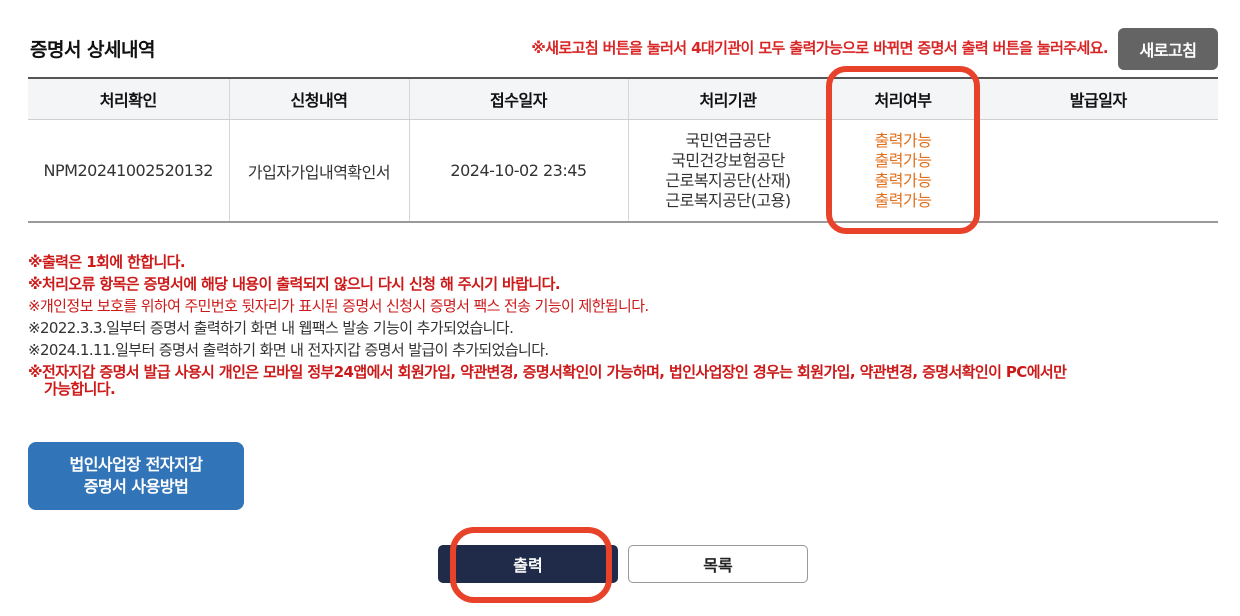 The width and height of the screenshot is (1240, 616). I want to click on status-nhis: 출력가능, so click(903, 160).